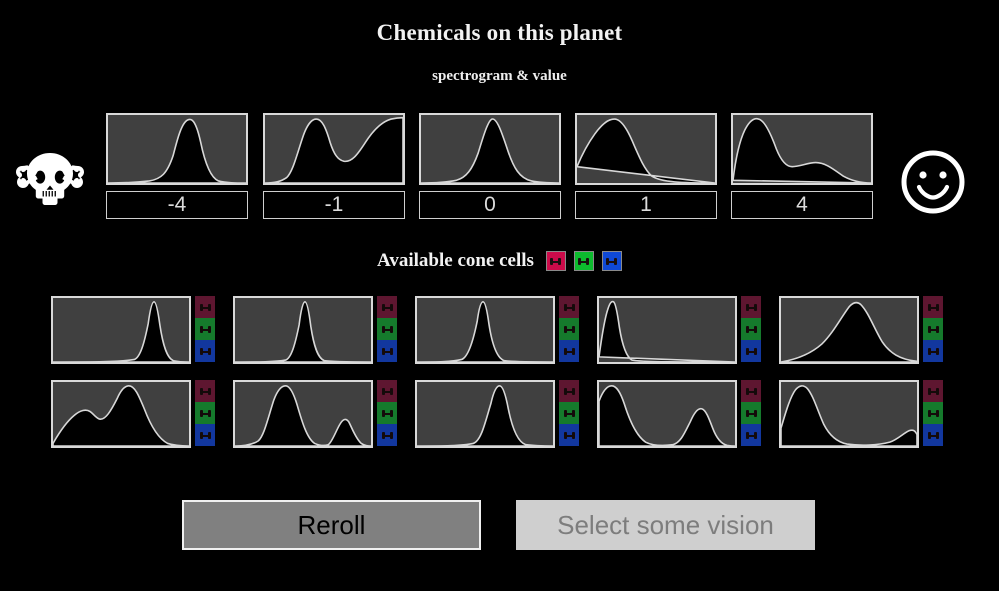 The width and height of the screenshot is (999, 591). I want to click on chemical-cell: 0, so click(490, 166).